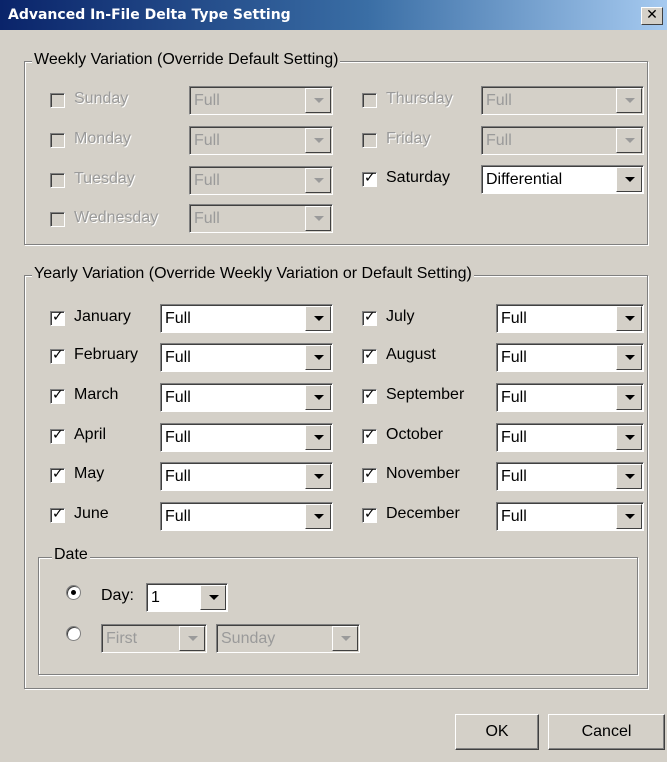 The height and width of the screenshot is (762, 667). What do you see at coordinates (369, 317) in the screenshot?
I see `july-checkbox: ✓` at bounding box center [369, 317].